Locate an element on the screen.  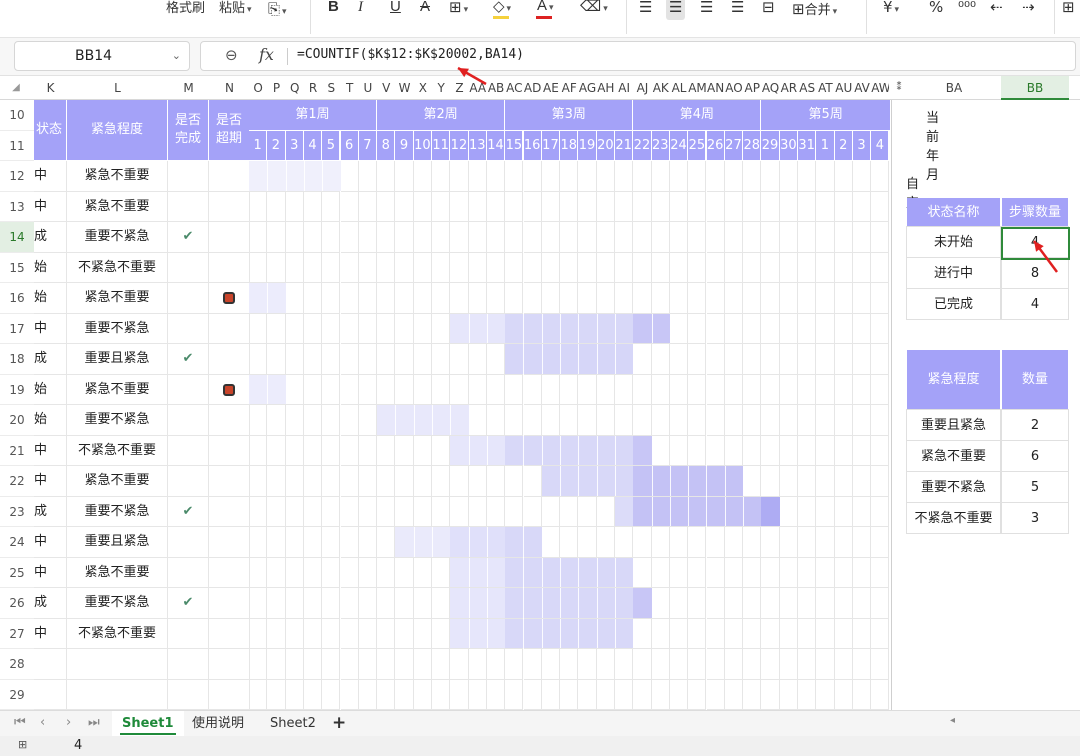
cell-urgency: 紧急不重要 is located at coordinates (117, 298).